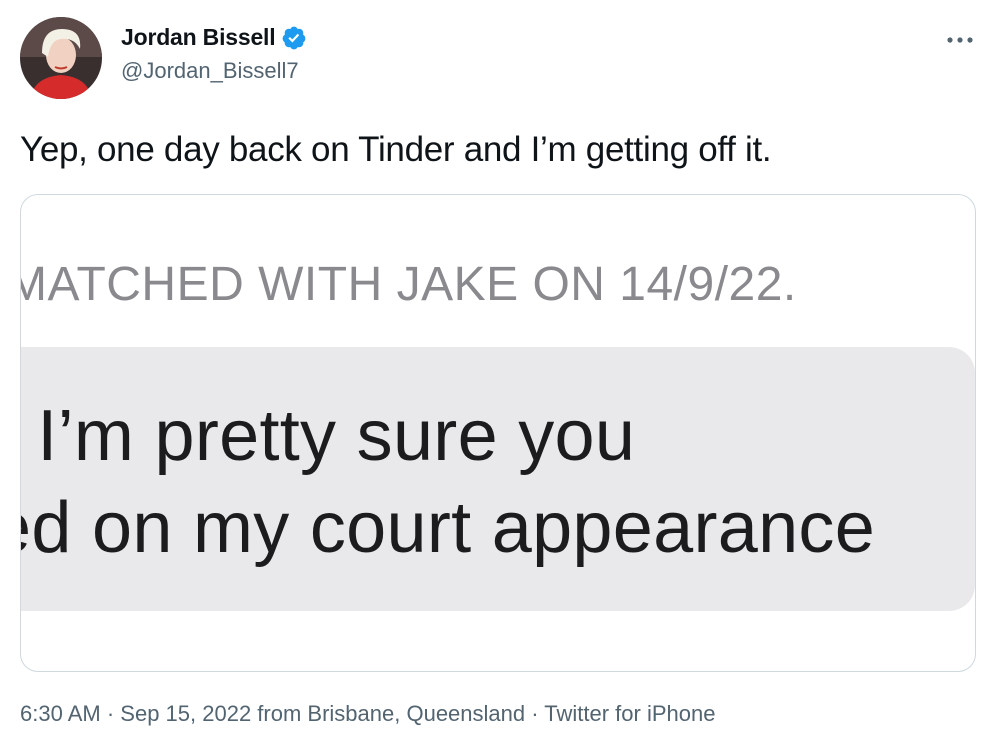 The height and width of the screenshot is (754, 1000). What do you see at coordinates (448, 528) in the screenshot?
I see `chat-message-line-2: ed on my court appearance` at bounding box center [448, 528].